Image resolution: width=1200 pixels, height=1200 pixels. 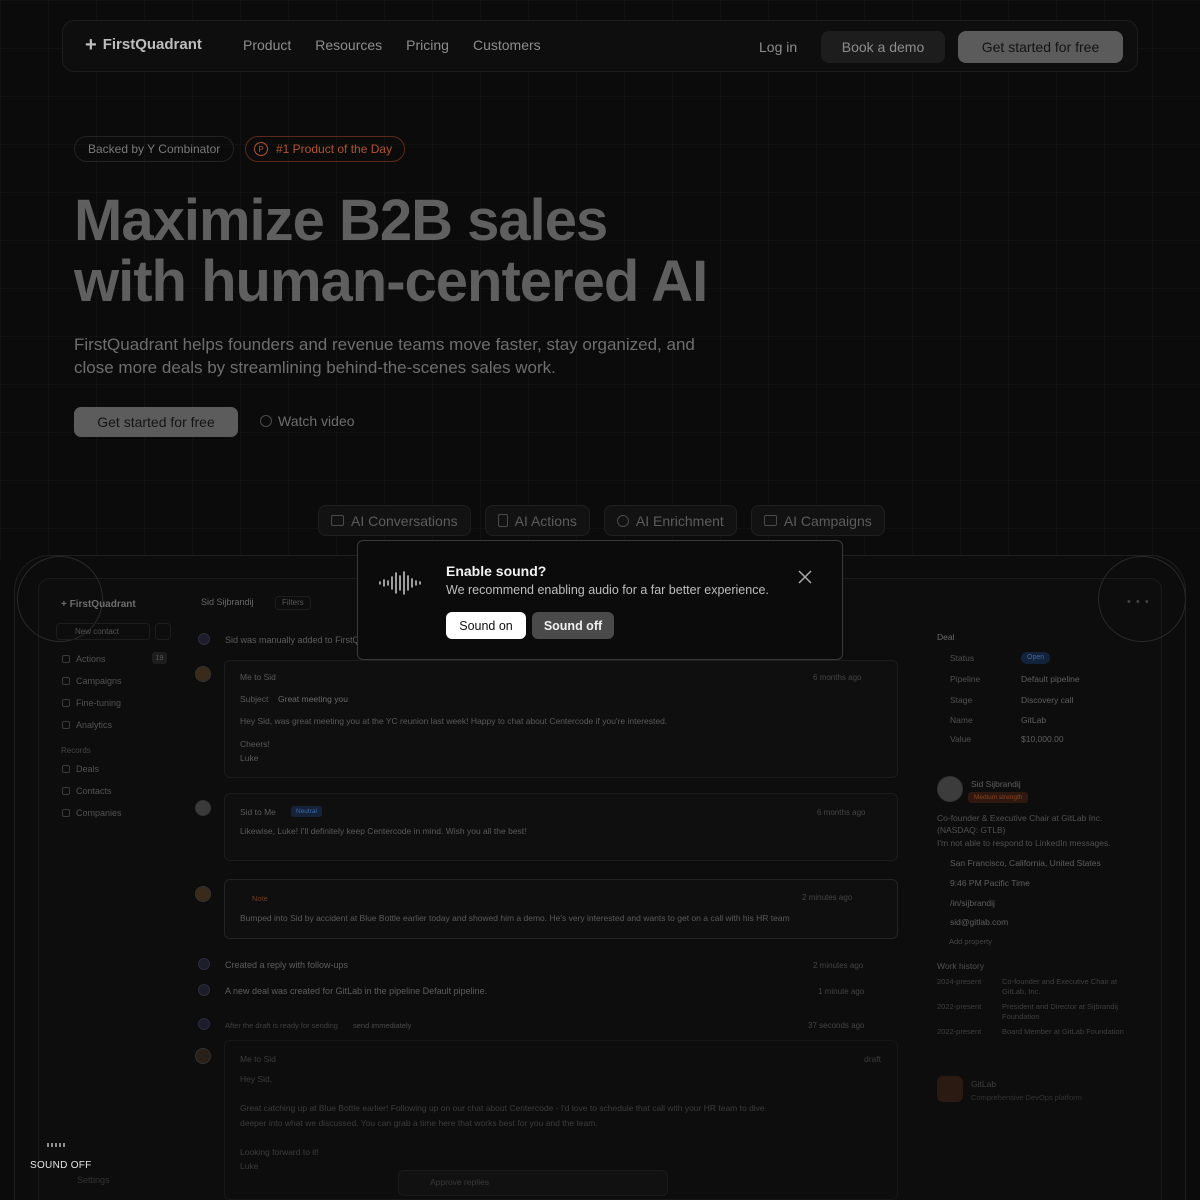 What do you see at coordinates (507, 45) in the screenshot?
I see `nav-link-customers: Customers` at bounding box center [507, 45].